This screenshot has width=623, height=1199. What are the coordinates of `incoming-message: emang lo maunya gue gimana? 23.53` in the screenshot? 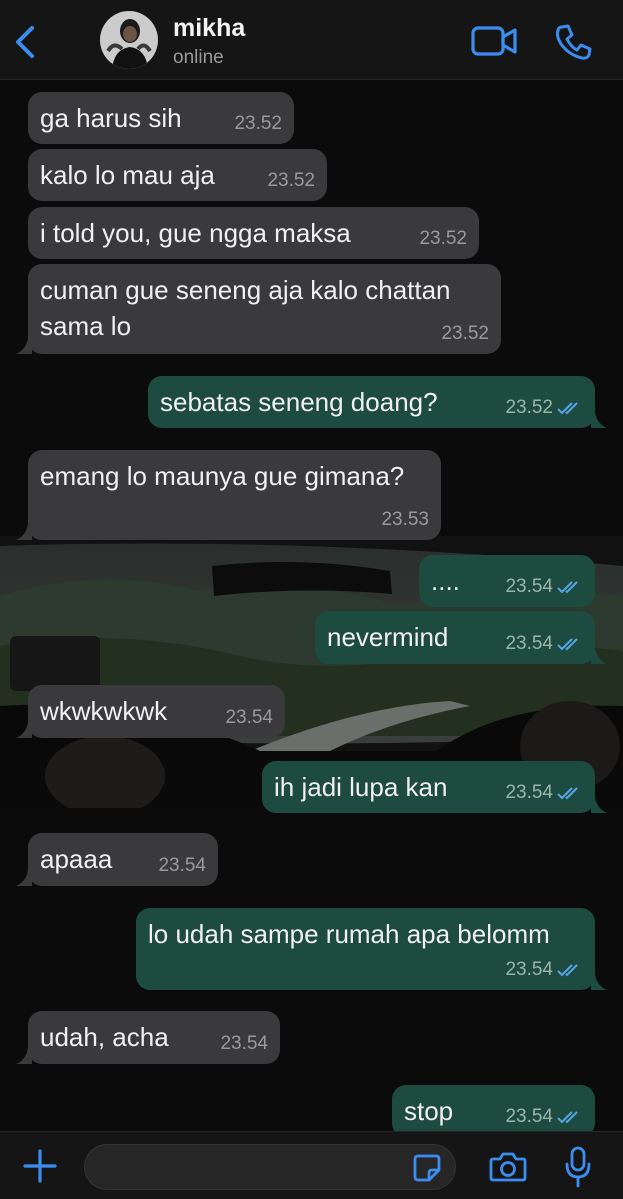 It's located at (234, 495).